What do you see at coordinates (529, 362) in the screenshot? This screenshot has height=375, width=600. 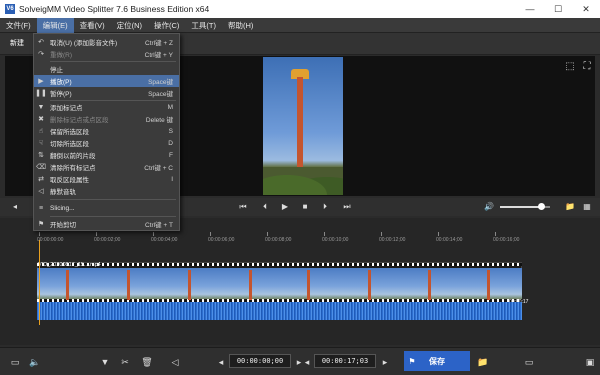 I see `zoom-out-icon: ▭` at bounding box center [529, 362].